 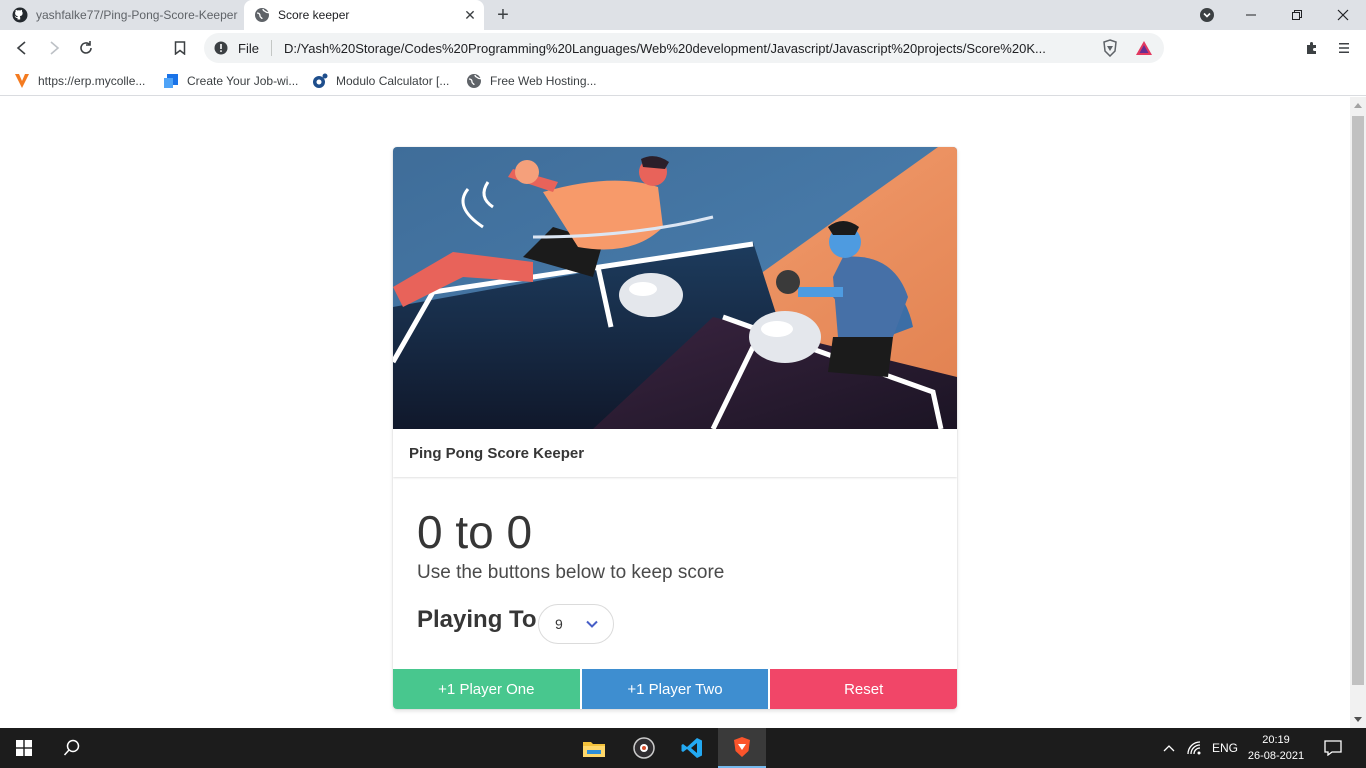 What do you see at coordinates (1344, 48) in the screenshot?
I see `menu-icon` at bounding box center [1344, 48].